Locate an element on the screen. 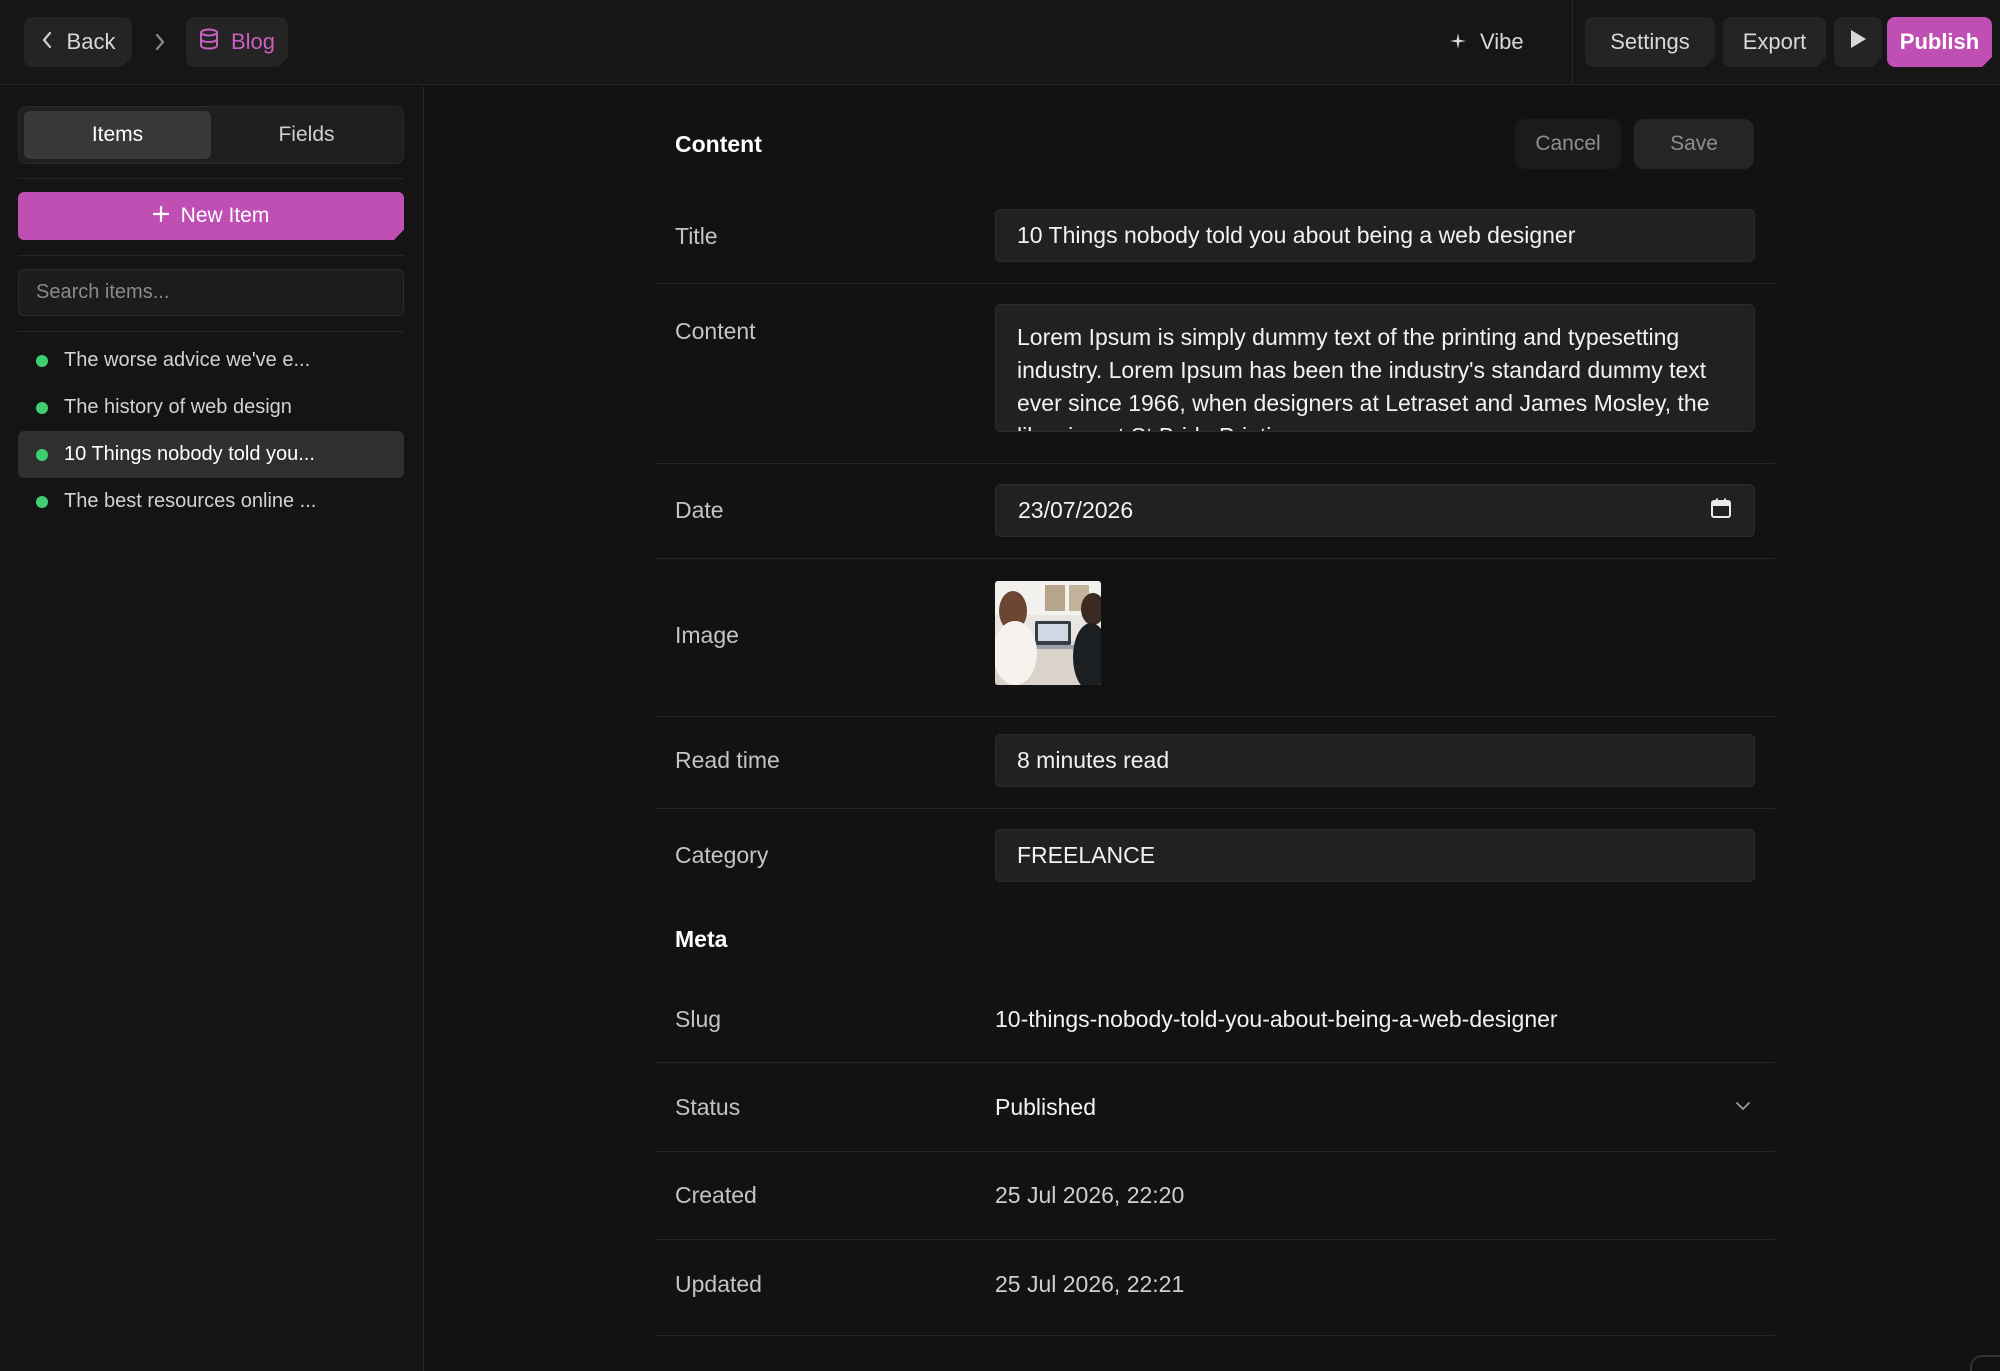 The image size is (2000, 1371). read-time-field: 8 minutes read is located at coordinates (1375, 760).